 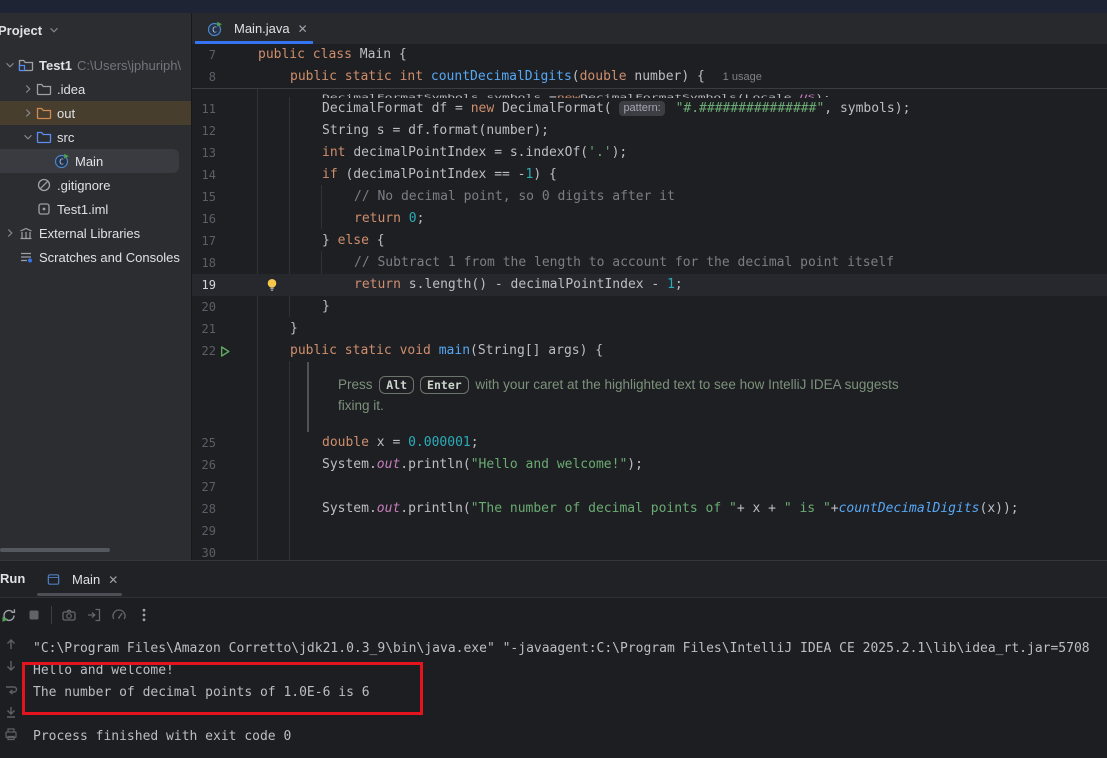 What do you see at coordinates (225, 351) in the screenshot?
I see `run-arrow-icon` at bounding box center [225, 351].